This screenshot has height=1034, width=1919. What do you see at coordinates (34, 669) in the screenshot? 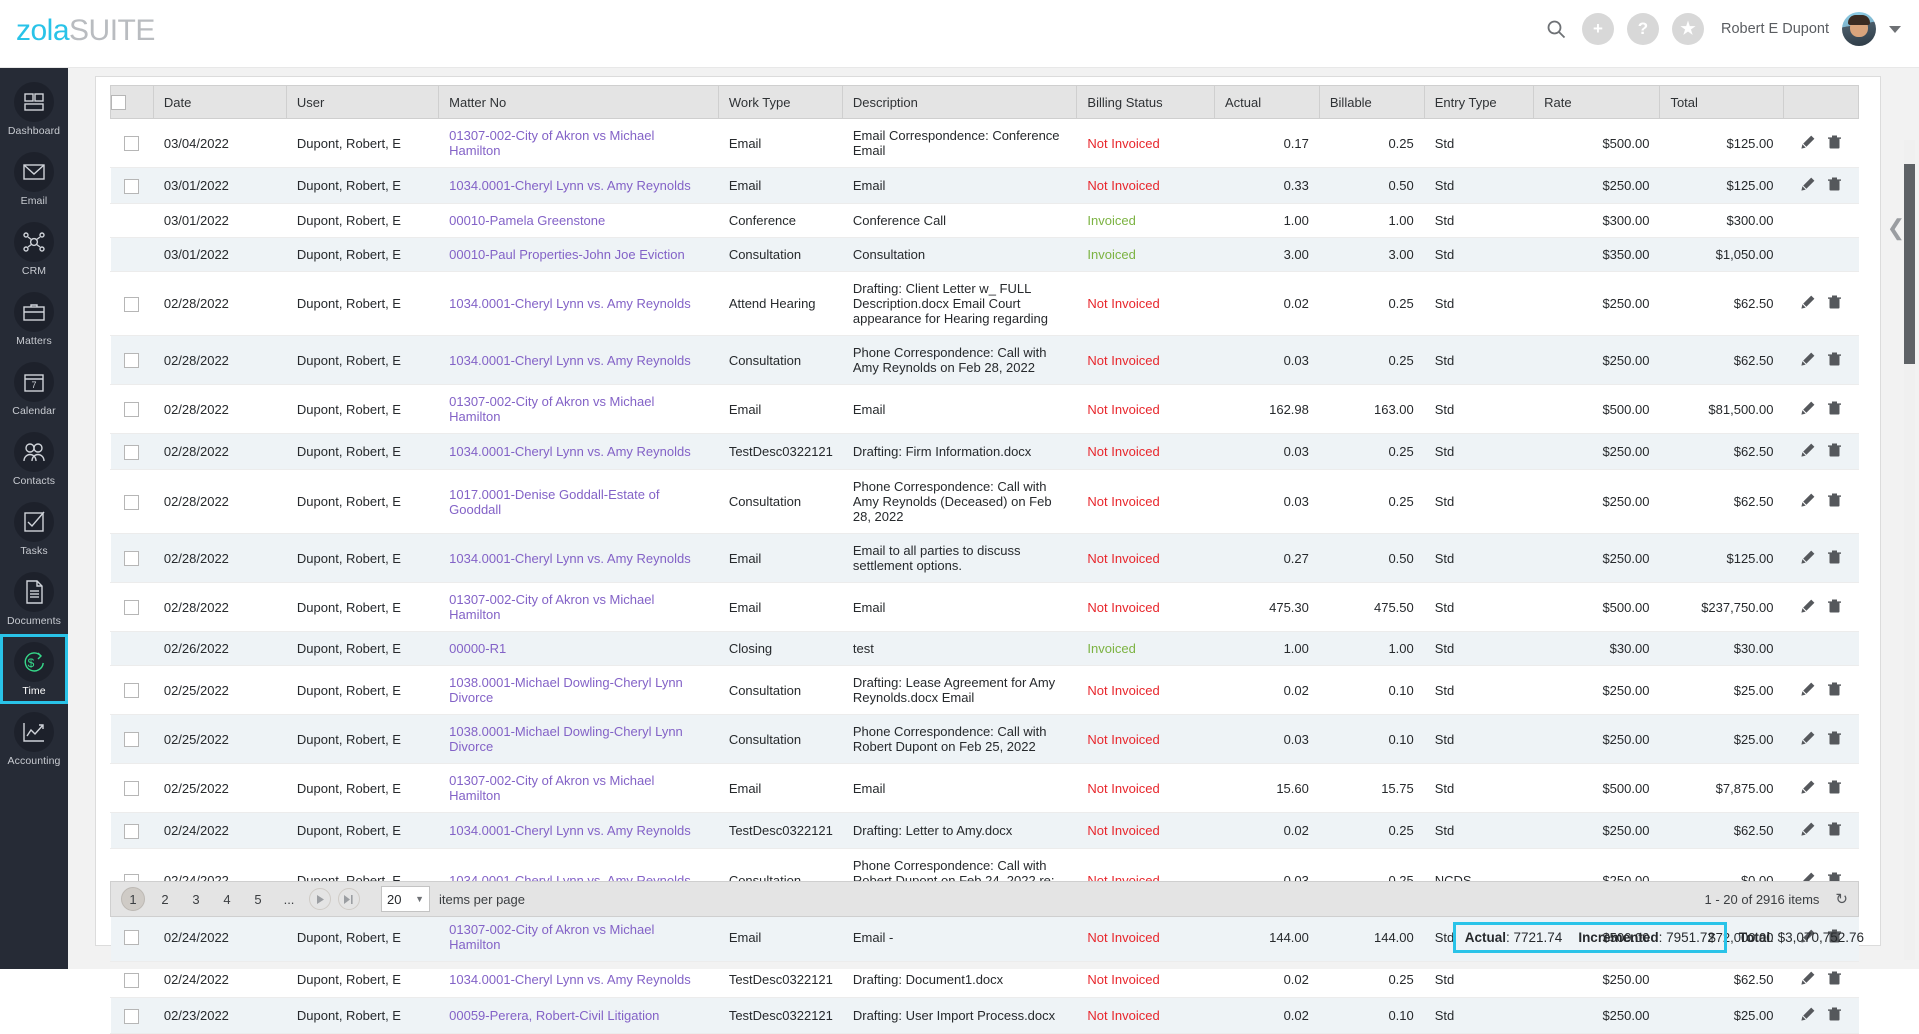
I see `sidebar-item-time: $ Time` at bounding box center [34, 669].